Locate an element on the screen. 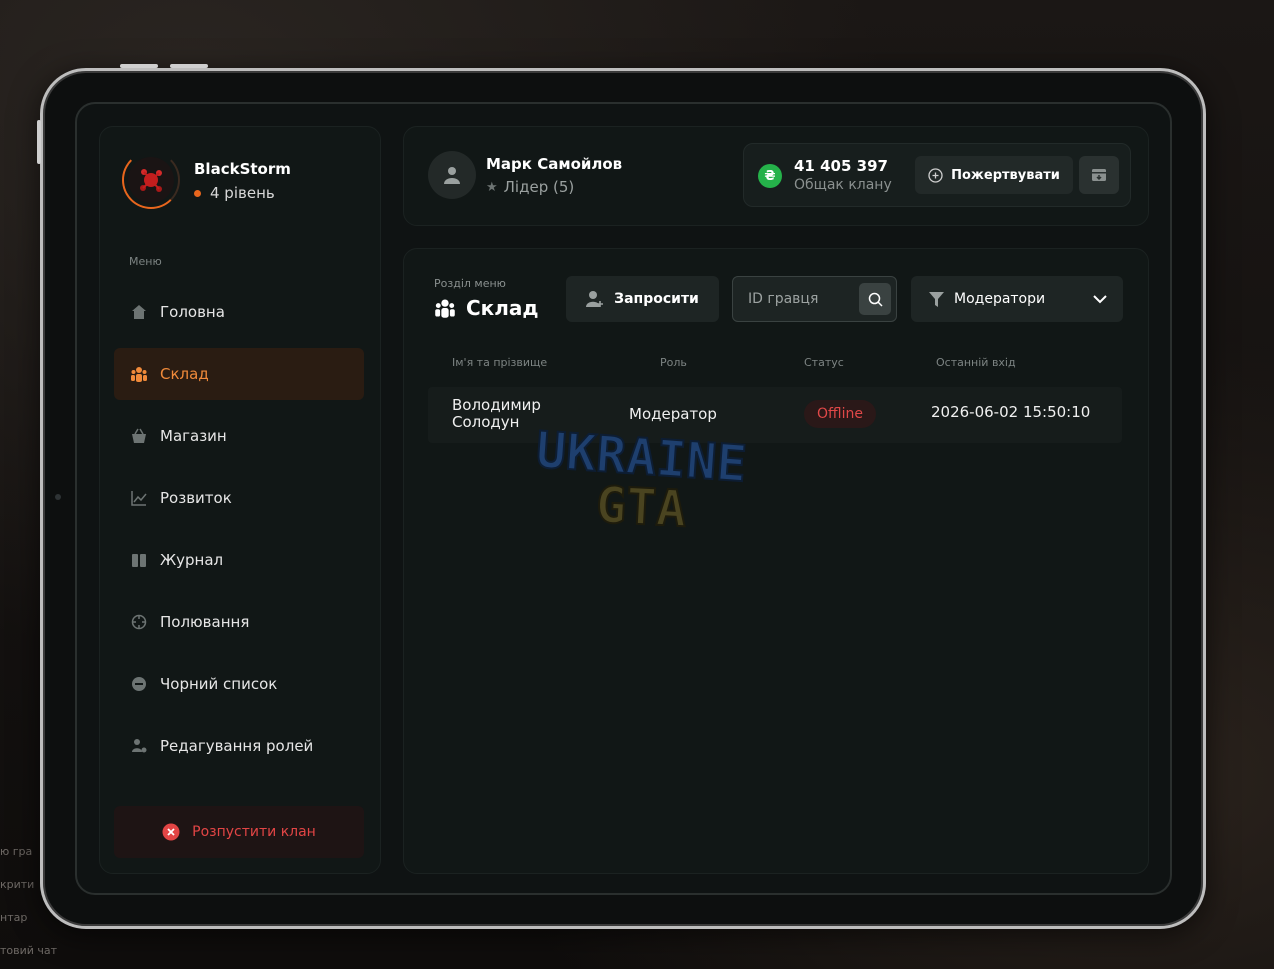 This screenshot has width=1274, height=969. archive-button is located at coordinates (1099, 175).